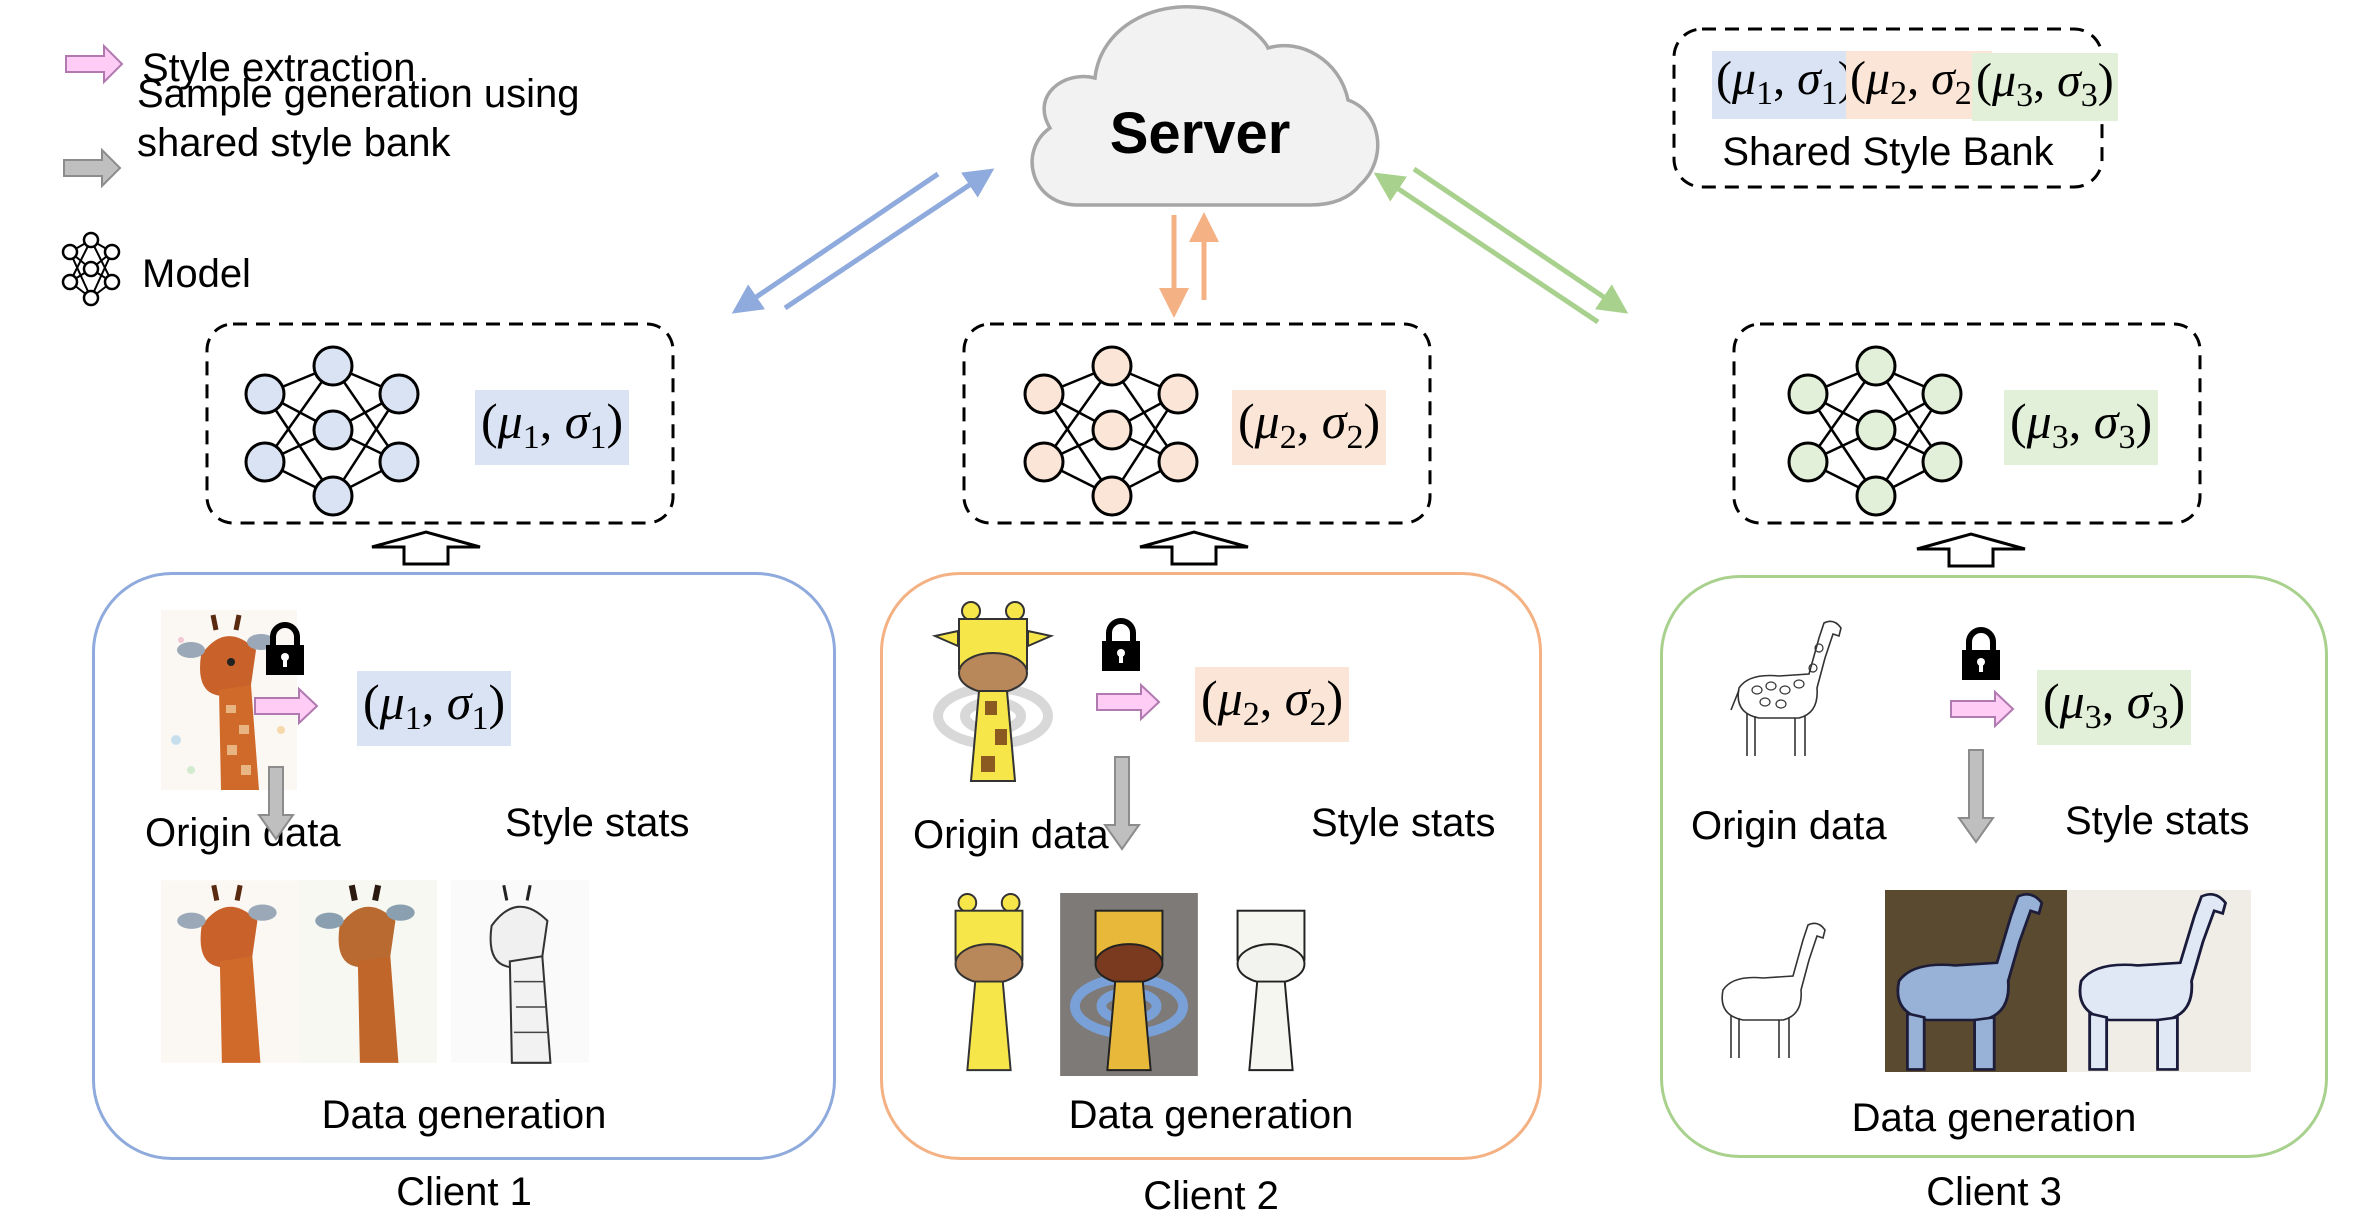 The width and height of the screenshot is (2362, 1220). What do you see at coordinates (1251, 714) in the screenshot?
I see `mu-subscript: 2` at bounding box center [1251, 714].